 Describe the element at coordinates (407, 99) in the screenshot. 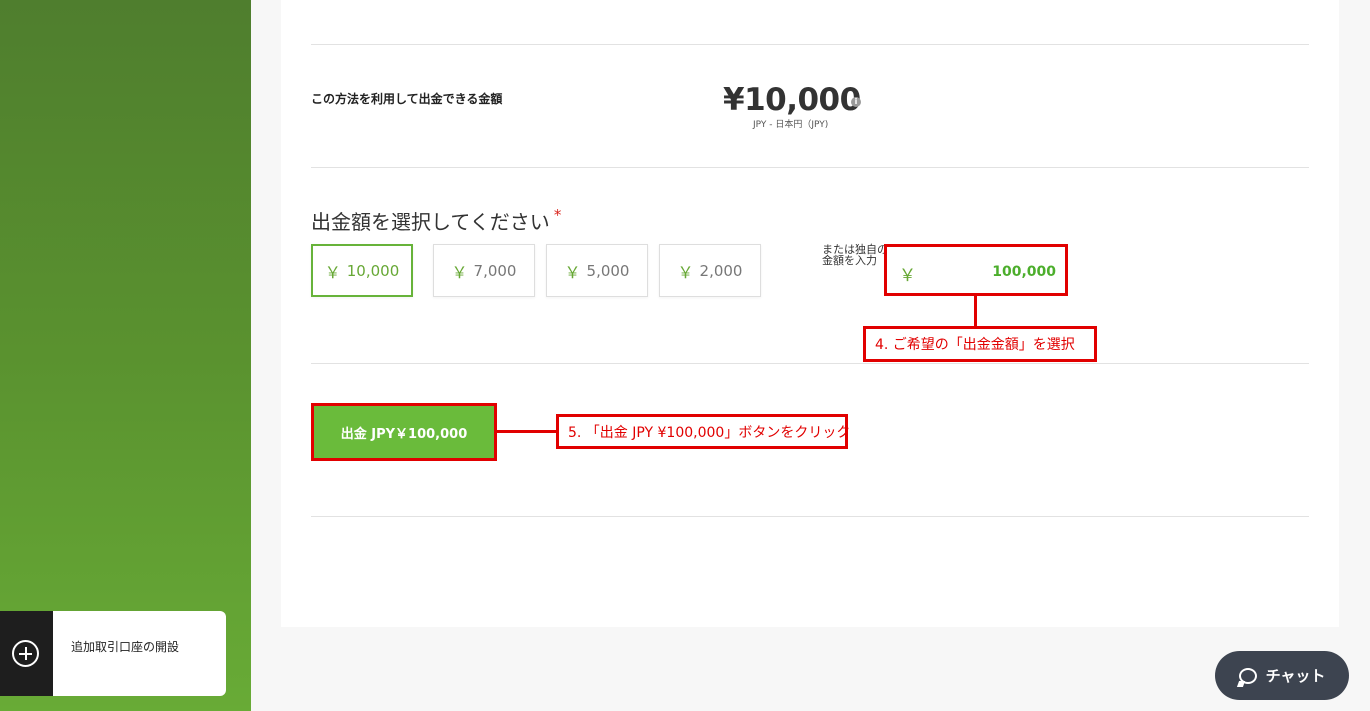

I see `available-amount-label: この方法を利用して出金できる金額` at that location.